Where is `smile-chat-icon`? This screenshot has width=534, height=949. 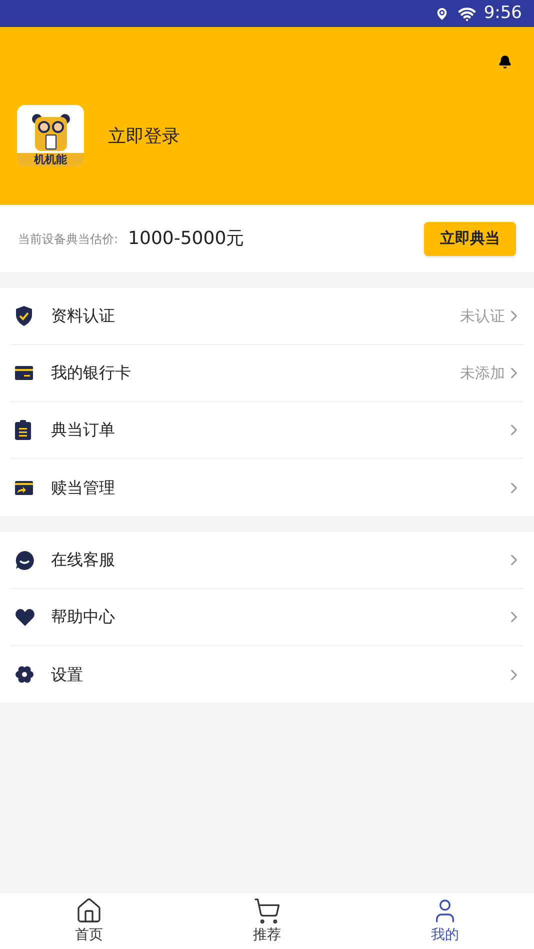
smile-chat-icon is located at coordinates (24, 560).